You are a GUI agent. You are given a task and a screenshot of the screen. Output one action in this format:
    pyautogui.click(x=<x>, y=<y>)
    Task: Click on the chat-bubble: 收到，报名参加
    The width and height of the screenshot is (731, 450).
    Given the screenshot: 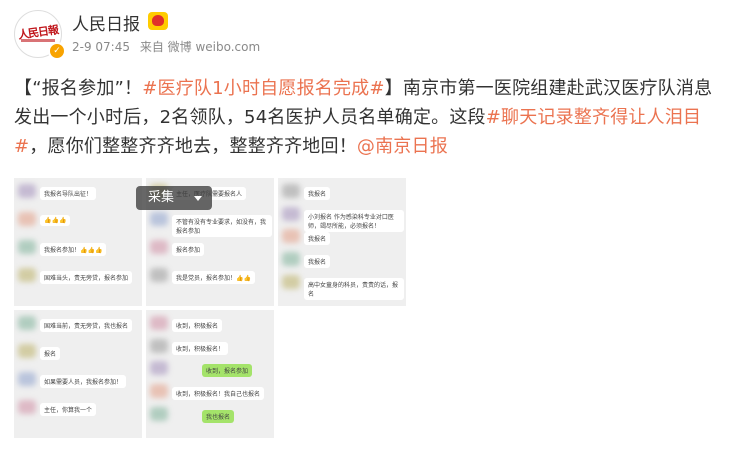 What is the action you would take?
    pyautogui.click(x=227, y=371)
    